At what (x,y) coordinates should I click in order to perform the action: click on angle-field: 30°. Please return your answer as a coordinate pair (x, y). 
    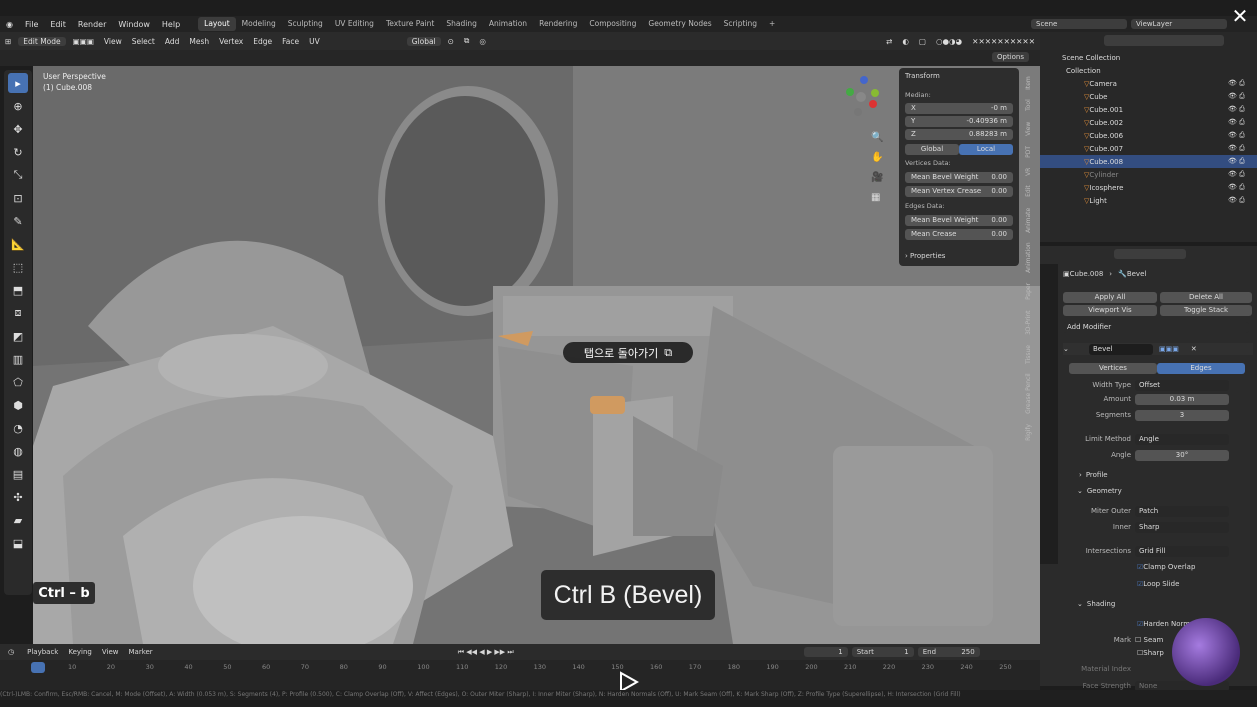
    Looking at the image, I should click on (1182, 455).